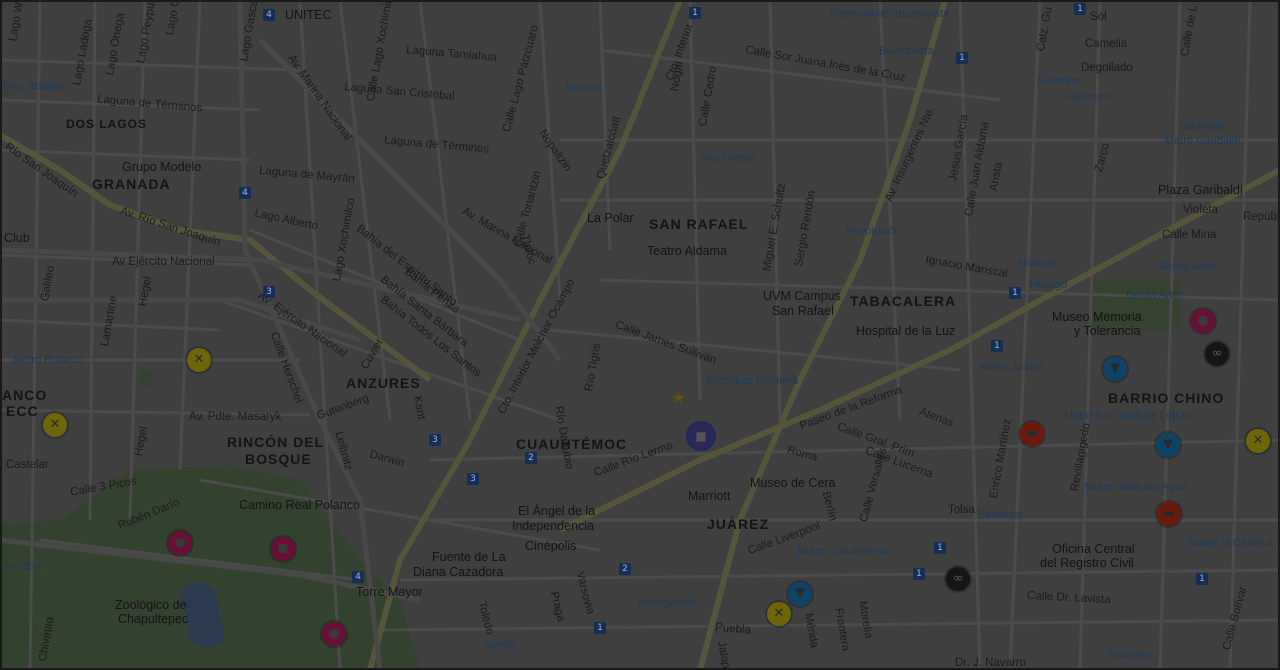  What do you see at coordinates (905, 331) in the screenshot?
I see `place-label: Hospital de la Luz` at bounding box center [905, 331].